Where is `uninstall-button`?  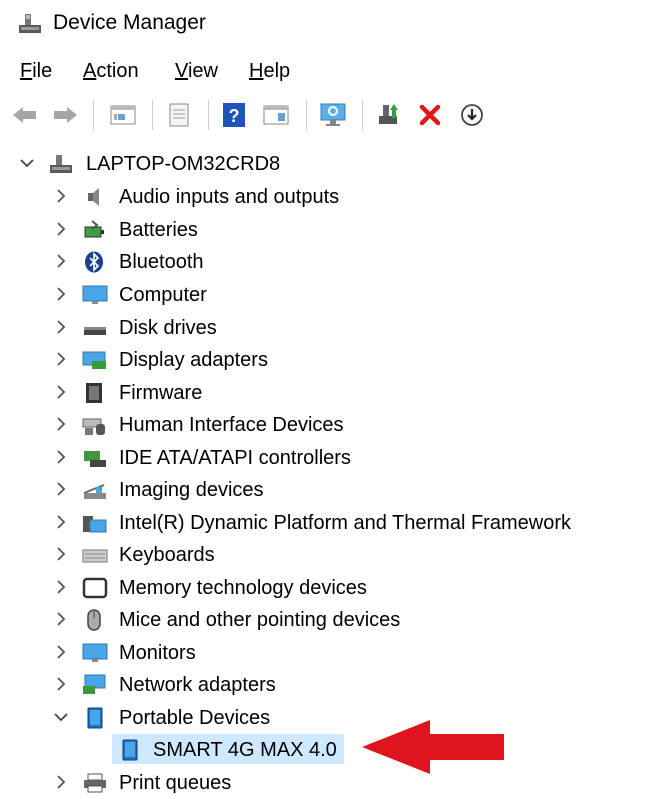
uninstall-button is located at coordinates (430, 115).